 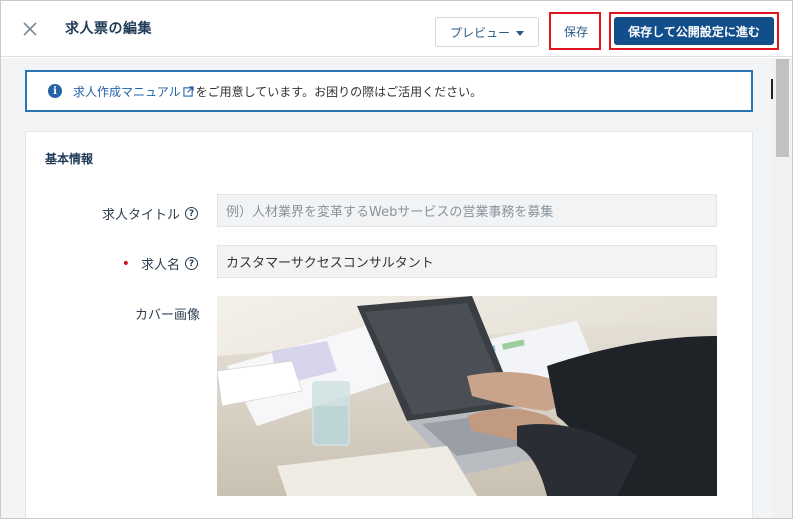 What do you see at coordinates (69, 159) in the screenshot?
I see `section-title: 基本情報` at bounding box center [69, 159].